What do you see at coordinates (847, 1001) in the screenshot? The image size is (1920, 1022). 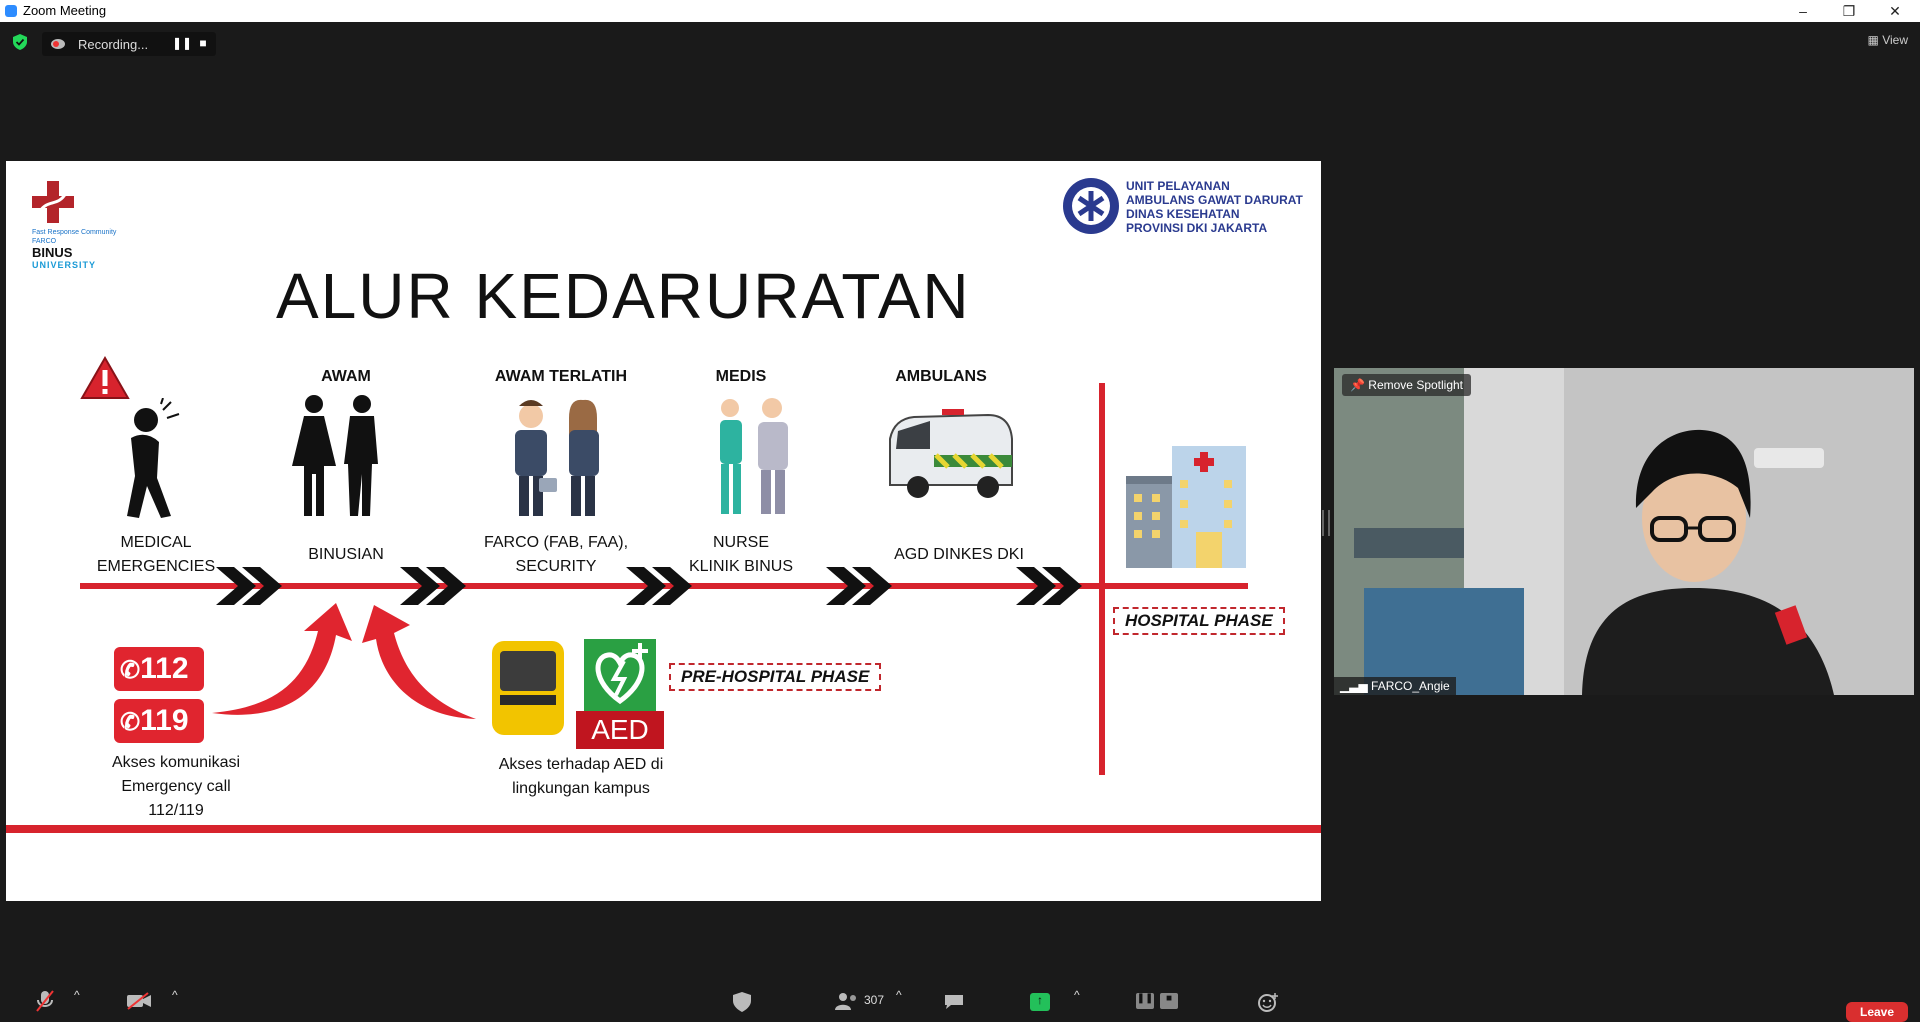 I see `participants-icon` at bounding box center [847, 1001].